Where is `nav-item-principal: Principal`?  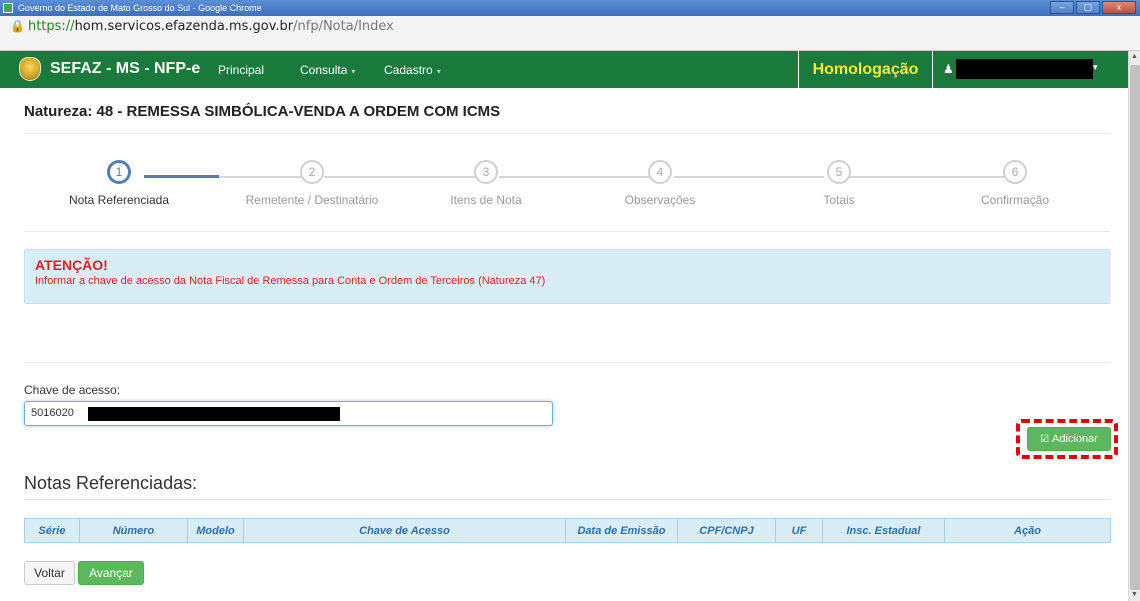 nav-item-principal: Principal is located at coordinates (241, 70).